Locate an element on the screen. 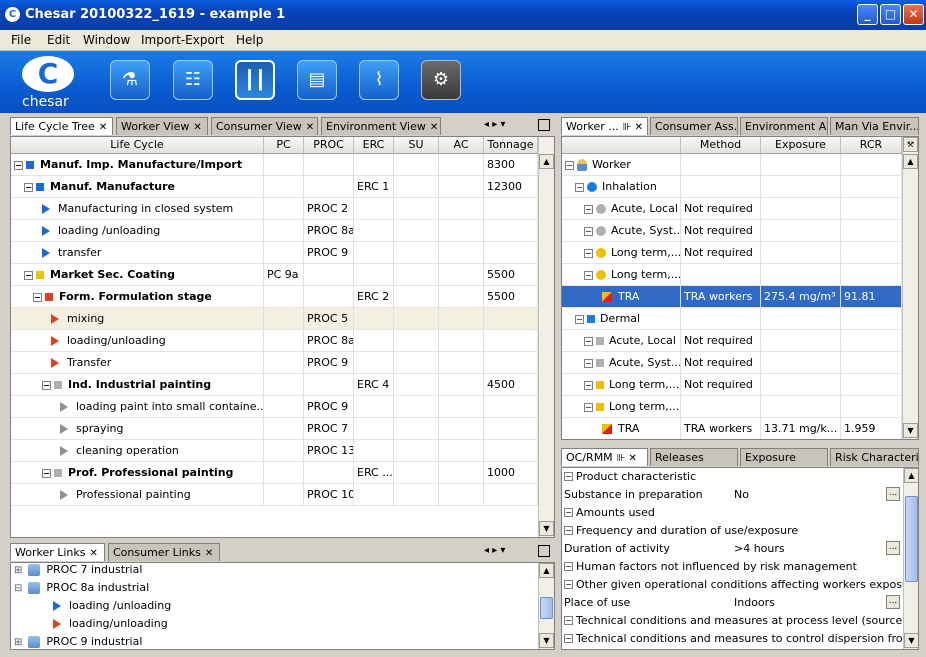 This screenshot has width=926, height=657. gear-icon: ⚙ is located at coordinates (441, 80).